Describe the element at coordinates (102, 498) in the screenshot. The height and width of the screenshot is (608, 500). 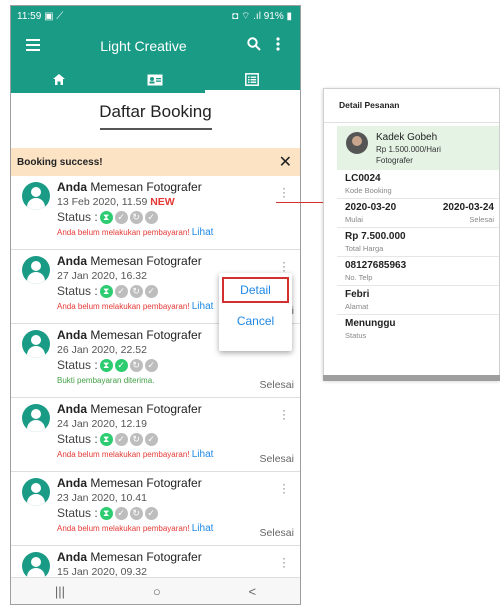
I see `booking-date: 23 Jan 2020, 10.41` at that location.